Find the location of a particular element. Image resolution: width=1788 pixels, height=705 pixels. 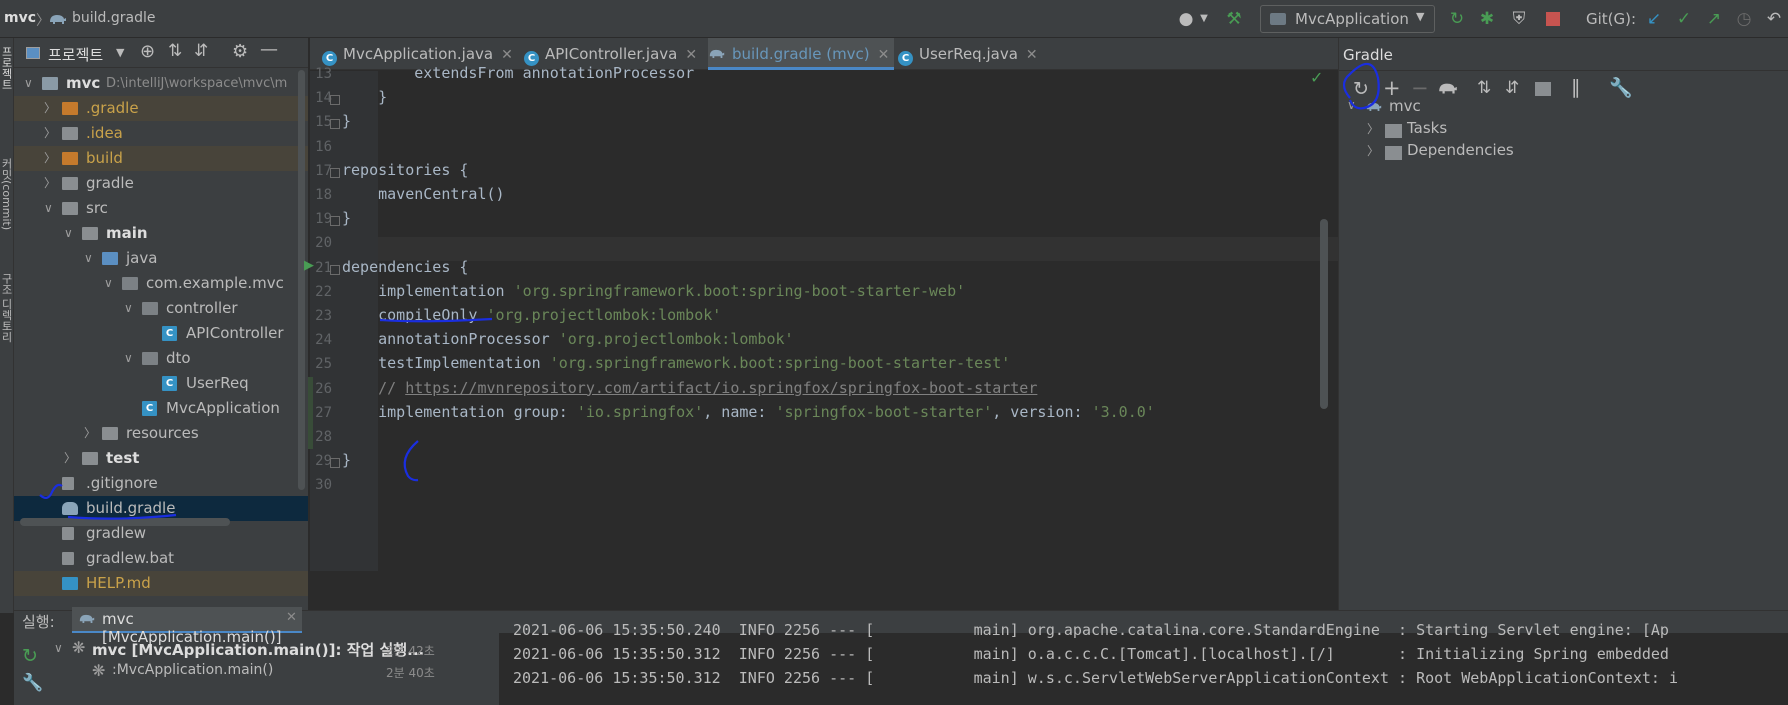

project-tree-item: 〉 .gradle is located at coordinates (161, 108).